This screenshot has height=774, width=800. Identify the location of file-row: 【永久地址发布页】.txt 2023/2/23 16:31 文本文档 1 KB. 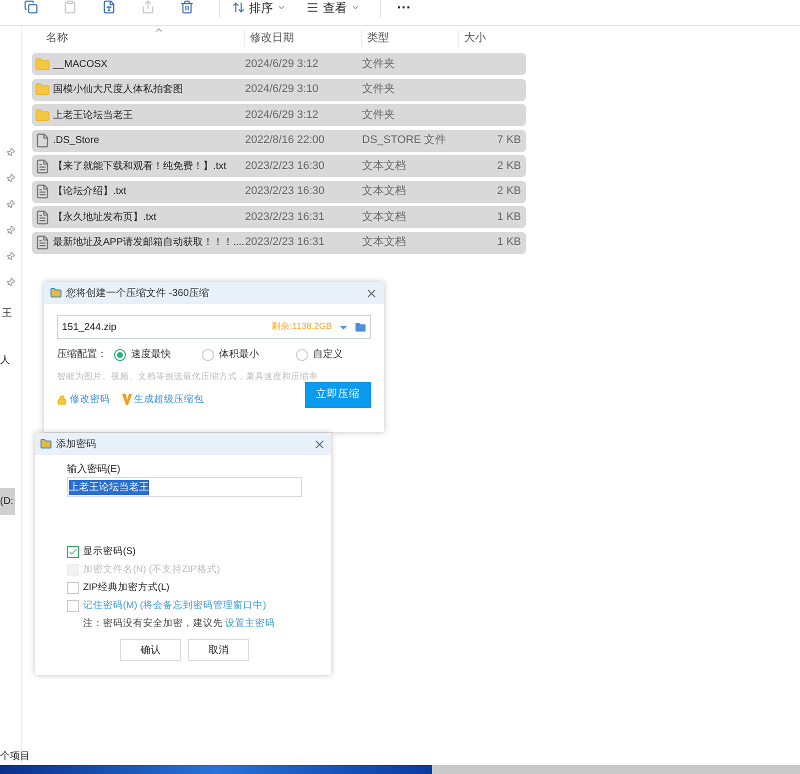
(279, 217).